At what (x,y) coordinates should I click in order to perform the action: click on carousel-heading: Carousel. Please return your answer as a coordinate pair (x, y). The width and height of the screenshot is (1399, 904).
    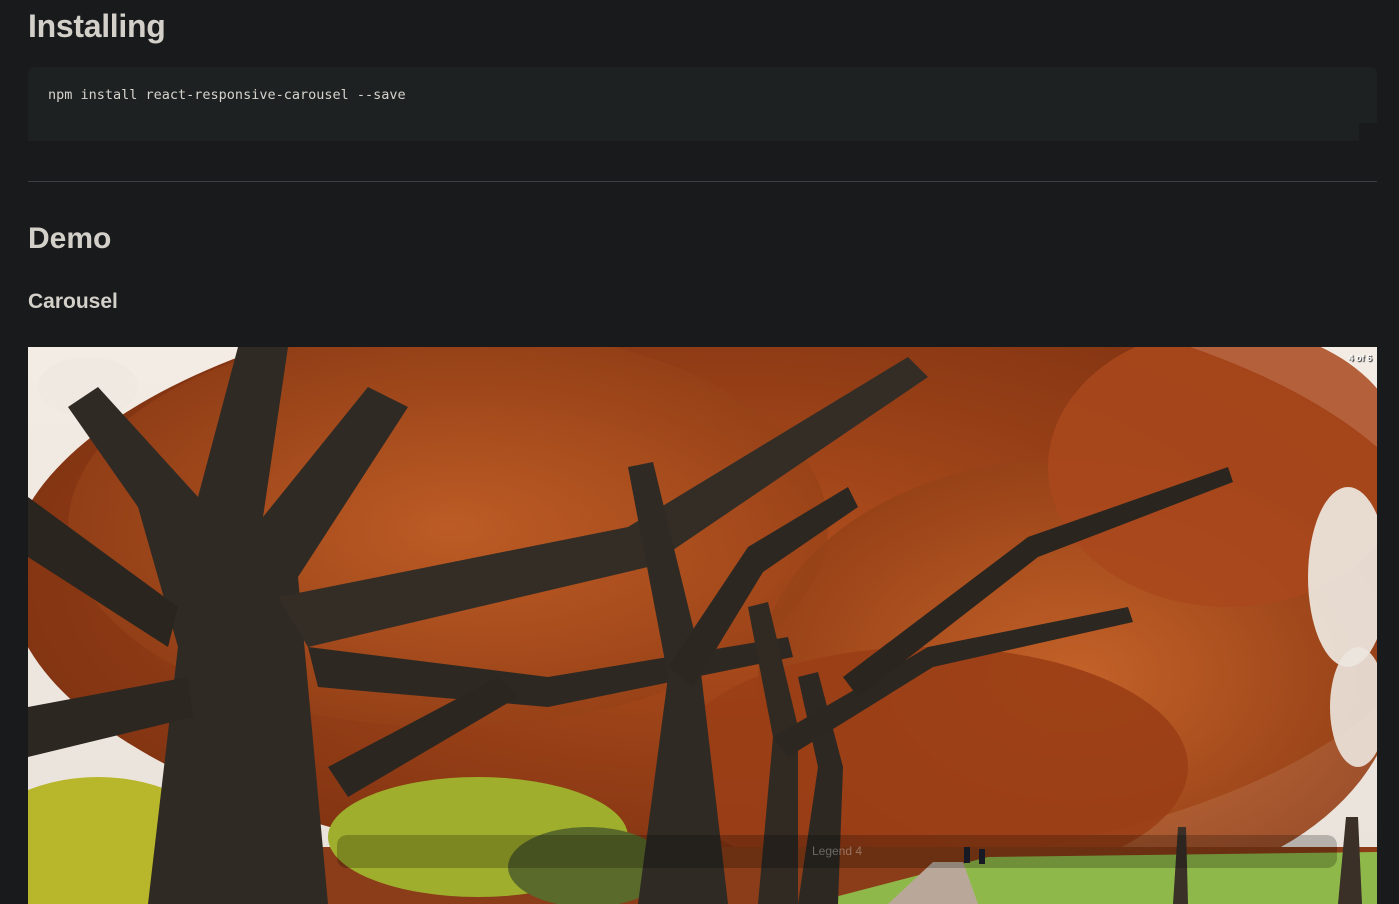
    Looking at the image, I should click on (73, 301).